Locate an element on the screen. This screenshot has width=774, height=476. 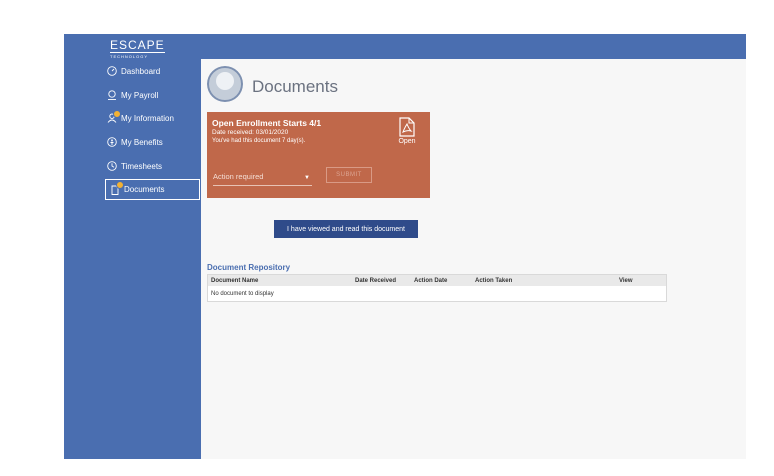
sidebar-item-label: Documents is located at coordinates (144, 189).